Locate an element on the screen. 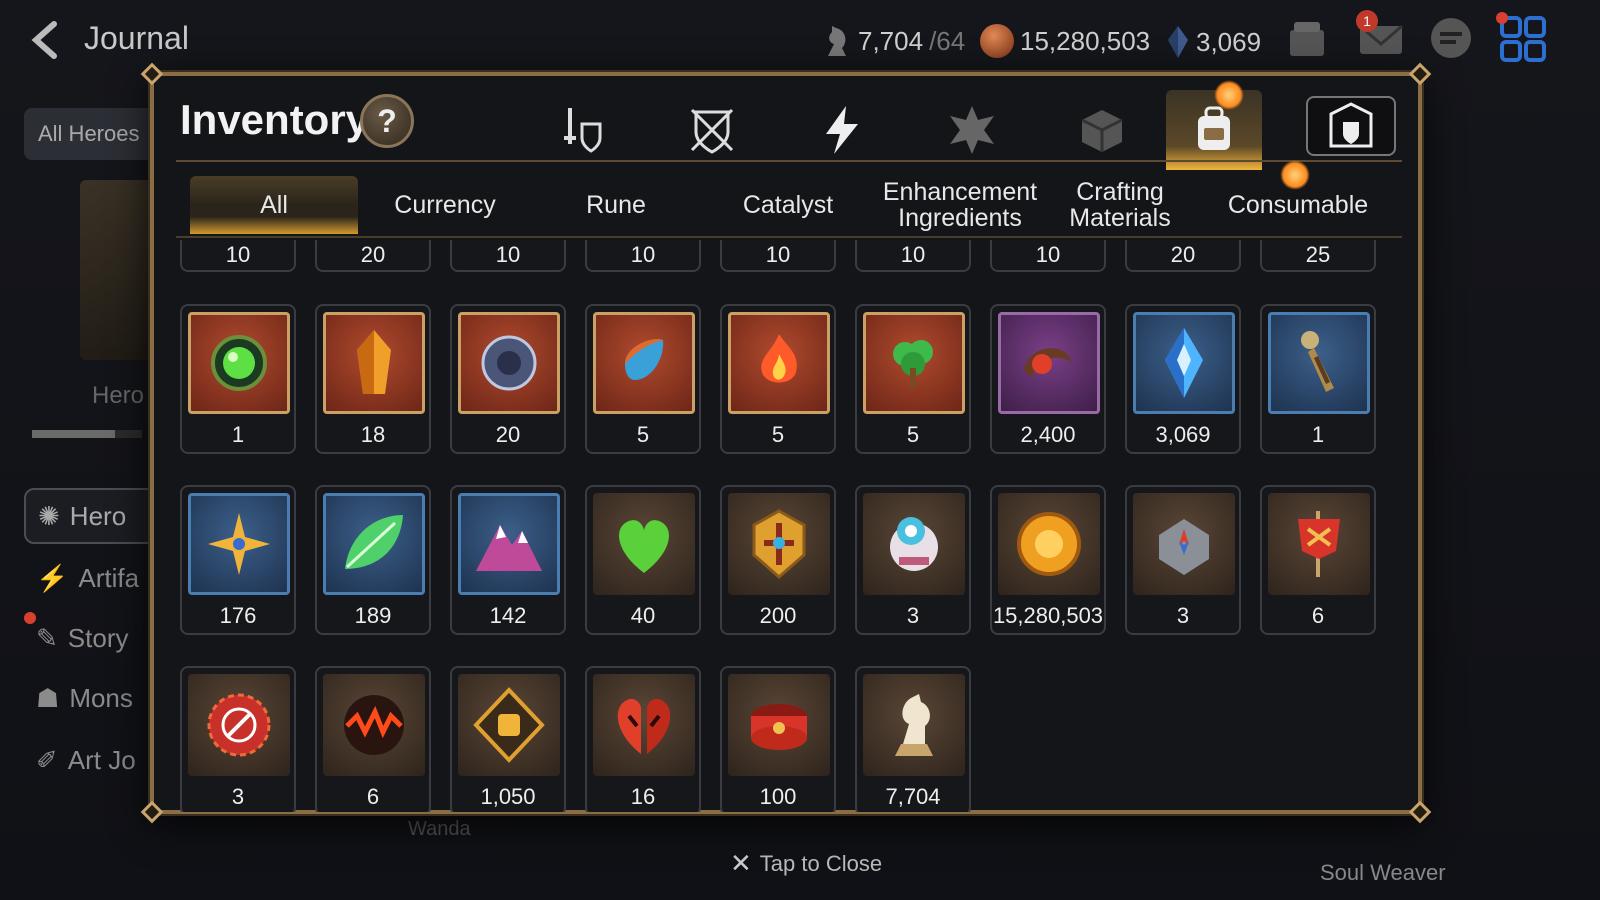  flame-crystal-icon is located at coordinates (374, 363).